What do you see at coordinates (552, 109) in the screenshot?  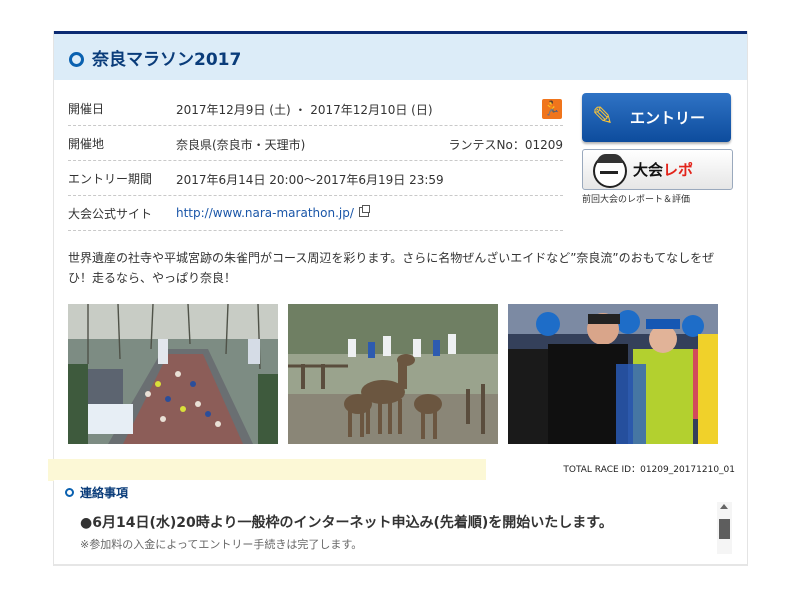 I see `runner-icon: 🏃` at bounding box center [552, 109].